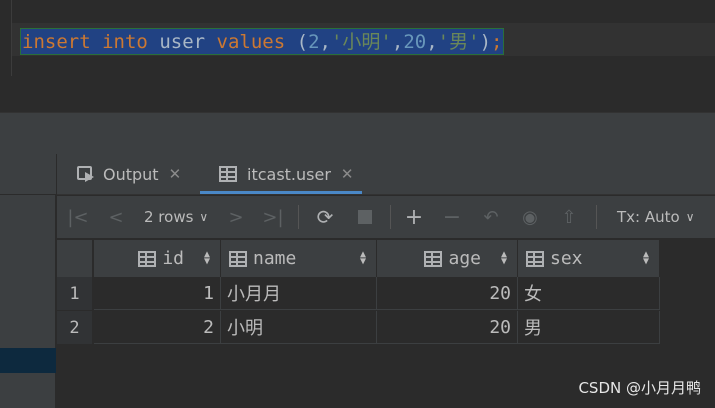 This screenshot has height=408, width=715. Describe the element at coordinates (464, 258) in the screenshot. I see `column-header-label: age` at that location.